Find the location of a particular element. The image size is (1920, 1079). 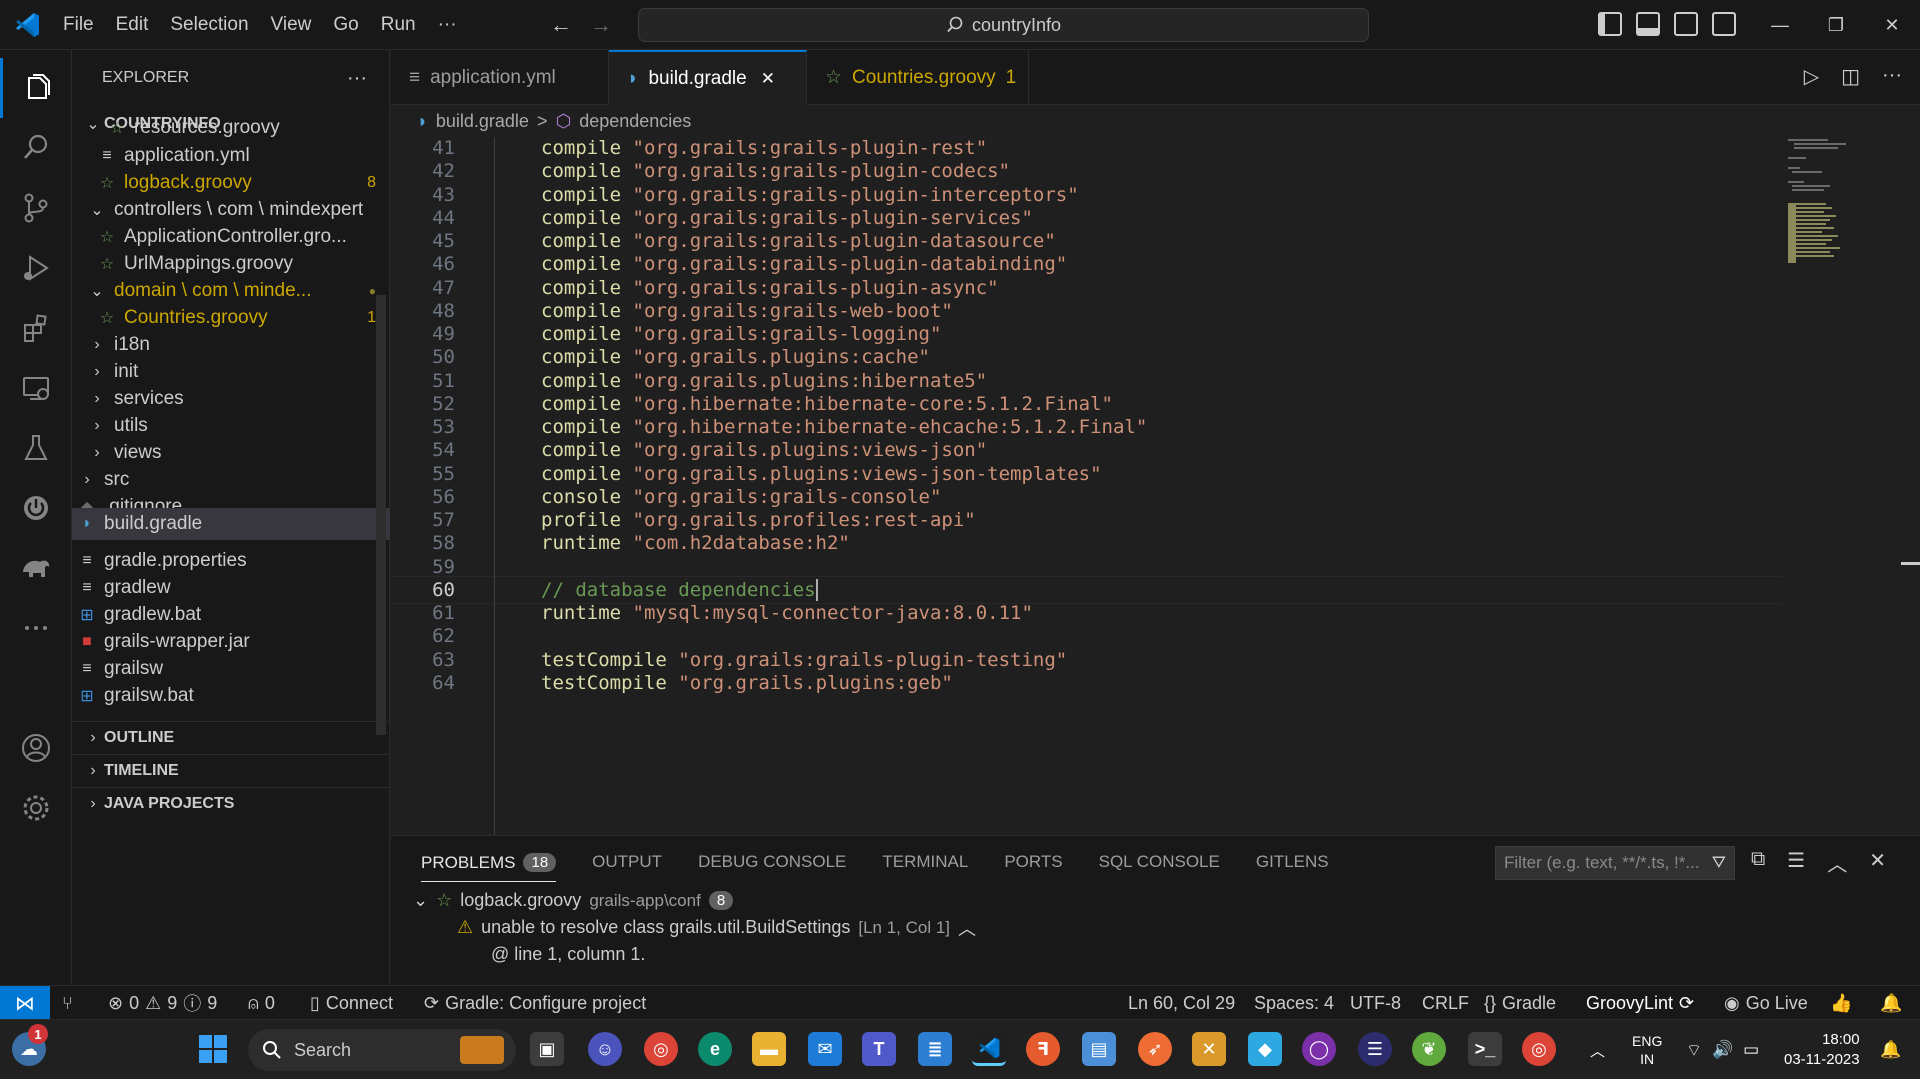

toggle-primary-sidebar-icon is located at coordinates (1610, 24).